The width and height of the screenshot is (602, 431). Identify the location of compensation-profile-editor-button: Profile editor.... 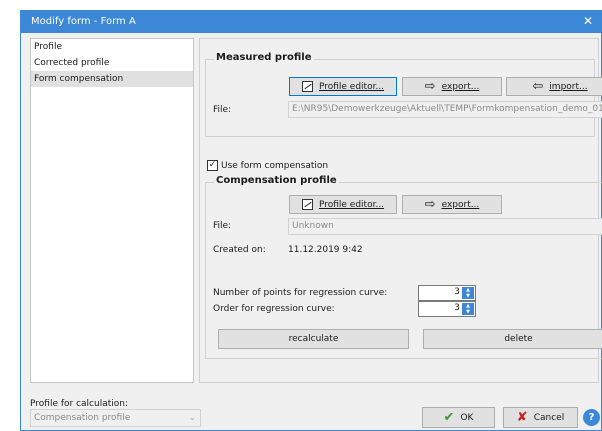
(343, 204).